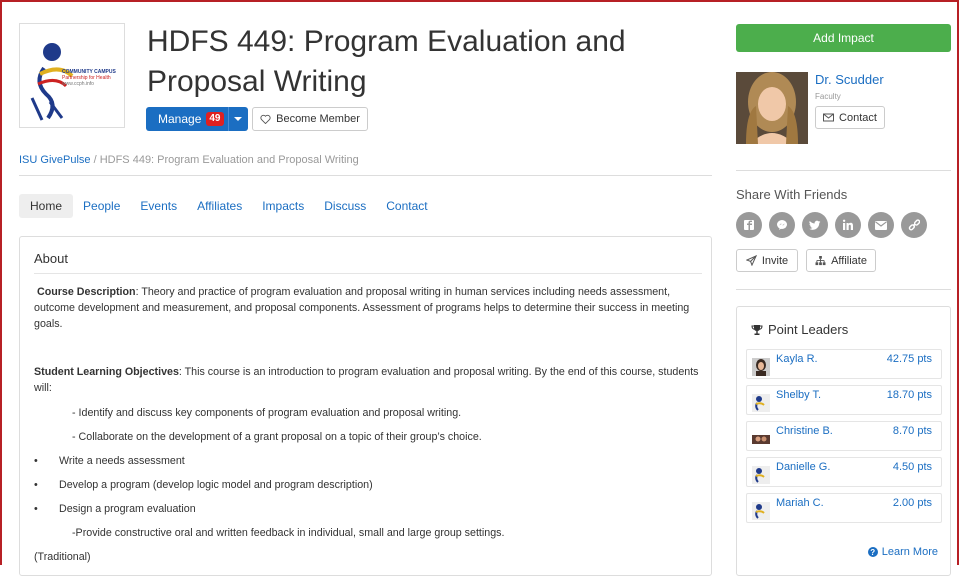  Describe the element at coordinates (843, 38) in the screenshot. I see `add-impact-button: Add Impact` at that location.